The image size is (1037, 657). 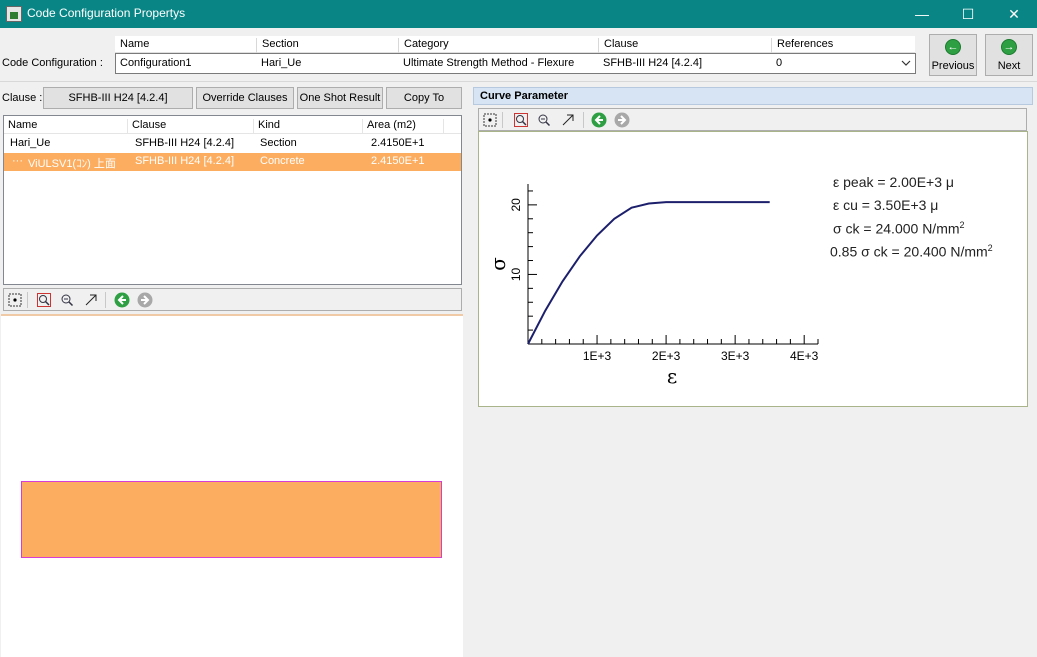 I want to click on clause-label: Clause :, so click(x=22, y=98).